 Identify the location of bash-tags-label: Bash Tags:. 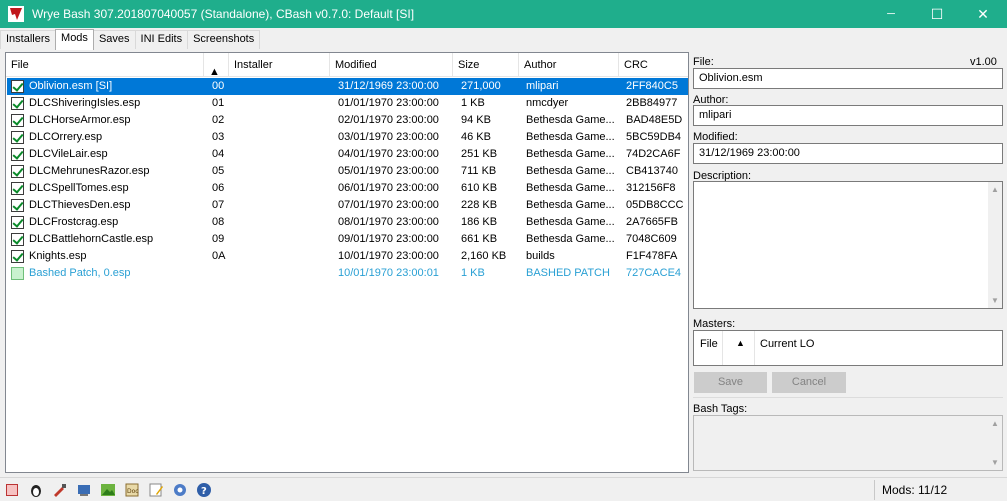
(720, 409).